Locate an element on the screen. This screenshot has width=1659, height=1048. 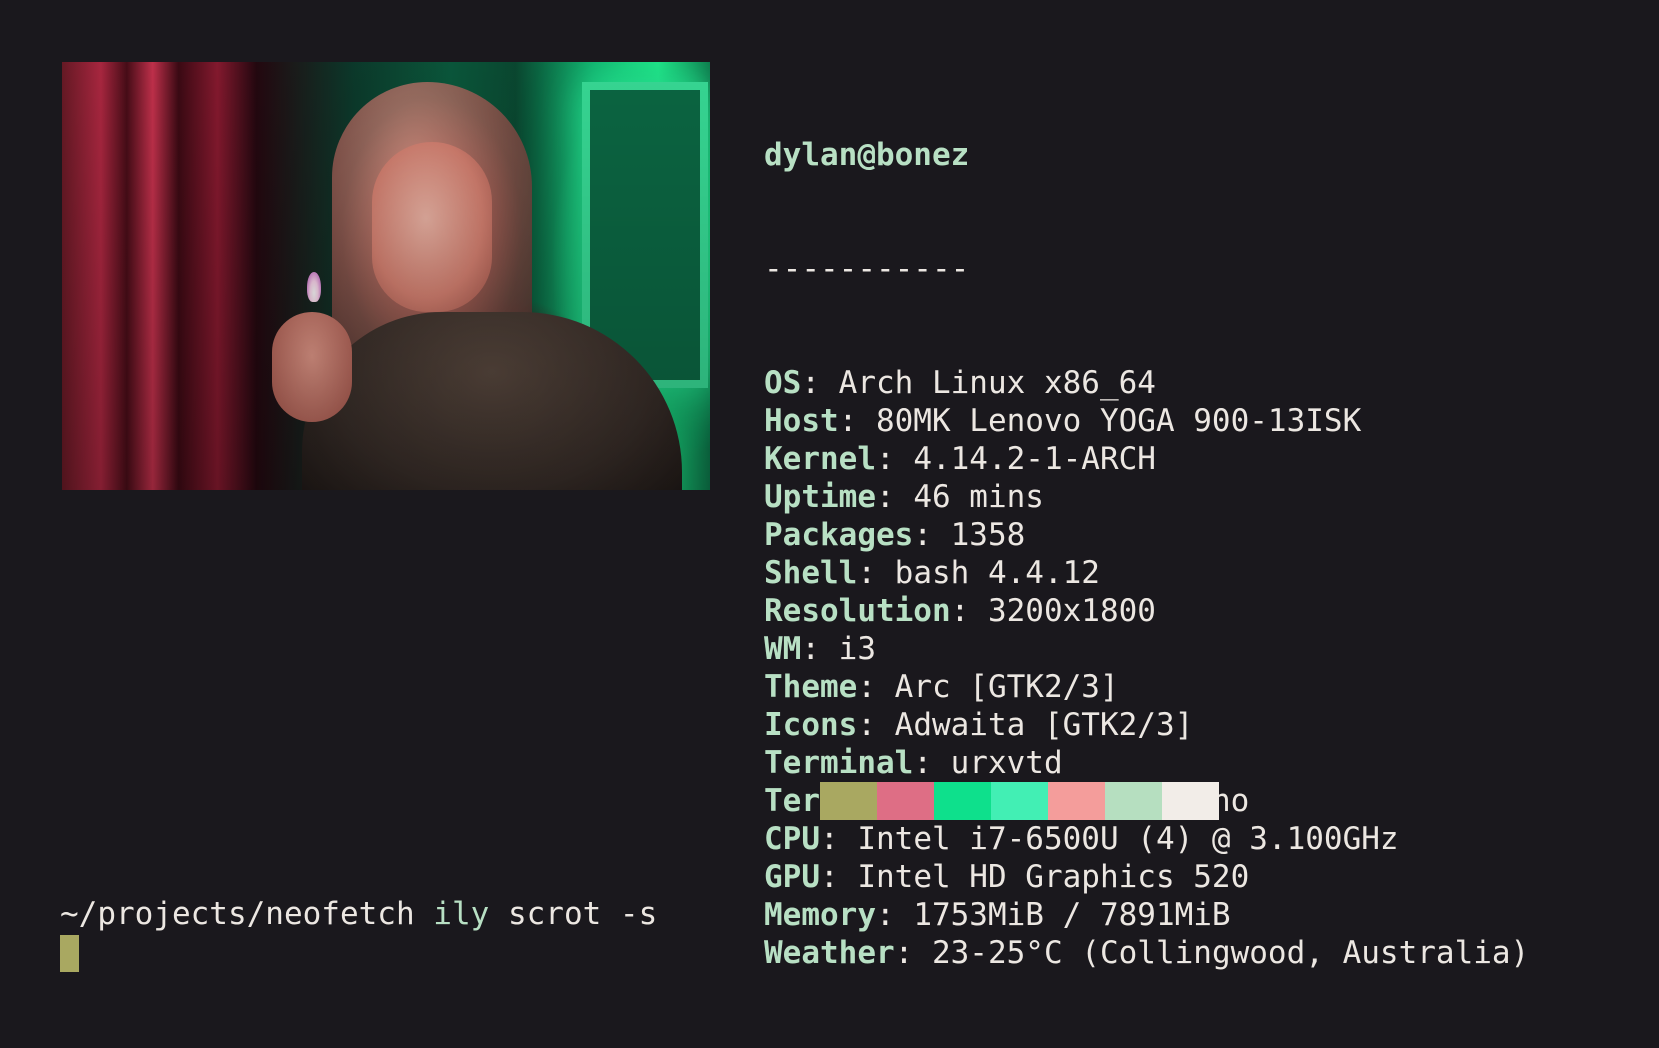
info-key: Packages is located at coordinates (839, 535).